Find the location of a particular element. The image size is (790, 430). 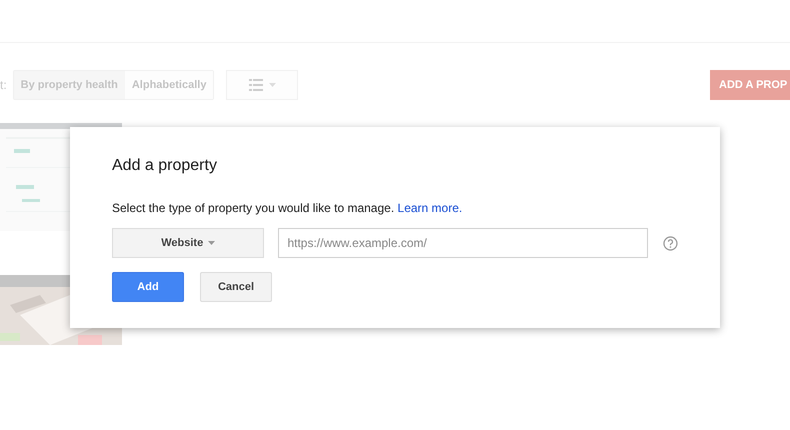

view-button is located at coordinates (262, 85).